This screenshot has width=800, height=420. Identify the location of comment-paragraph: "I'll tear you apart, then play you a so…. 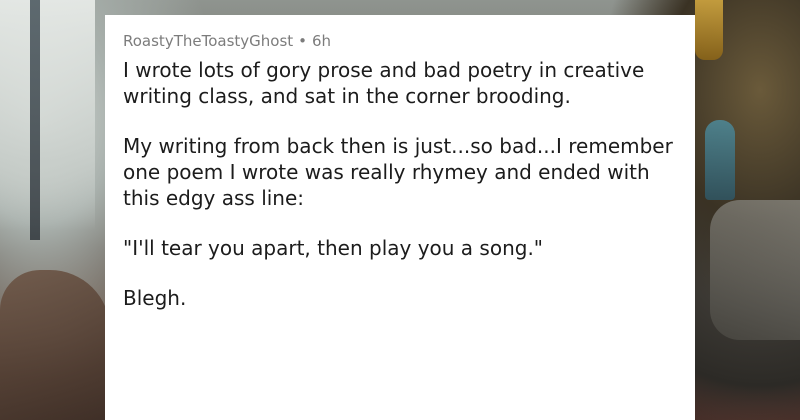
(333, 248).